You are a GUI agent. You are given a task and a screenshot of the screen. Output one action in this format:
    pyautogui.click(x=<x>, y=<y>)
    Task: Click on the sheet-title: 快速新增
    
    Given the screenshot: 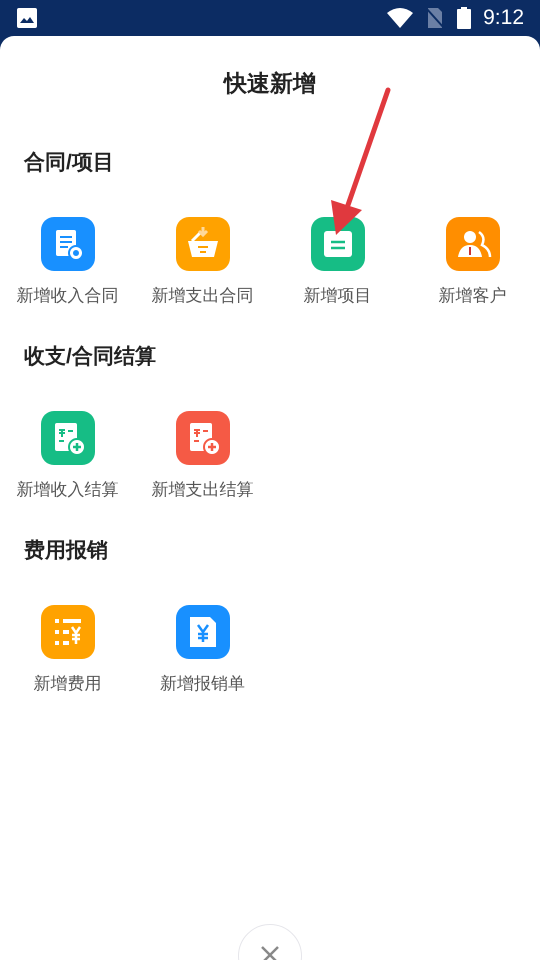 What is the action you would take?
    pyautogui.click(x=270, y=83)
    